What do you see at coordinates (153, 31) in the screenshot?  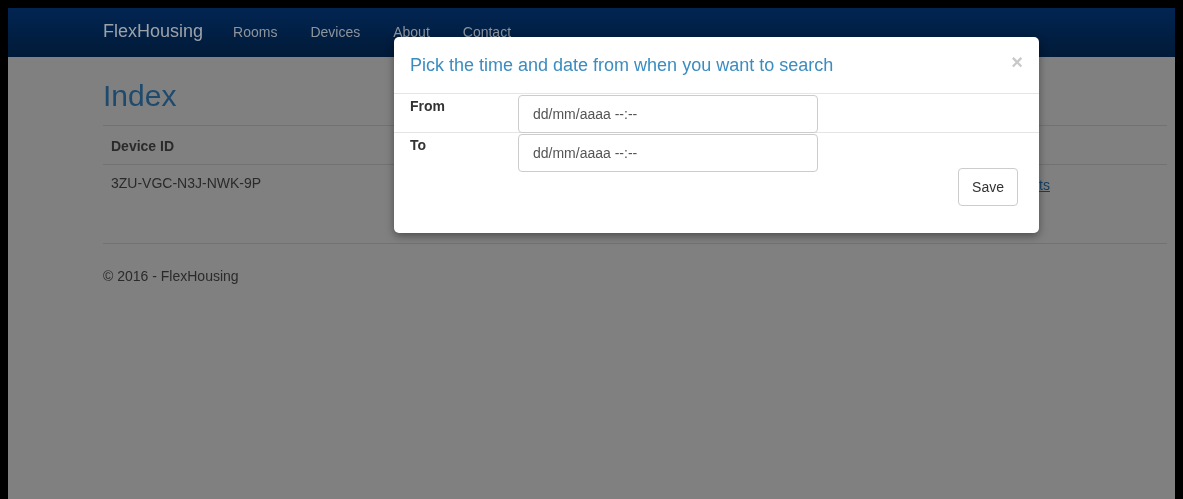 I see `brand-link: FlexHousing` at bounding box center [153, 31].